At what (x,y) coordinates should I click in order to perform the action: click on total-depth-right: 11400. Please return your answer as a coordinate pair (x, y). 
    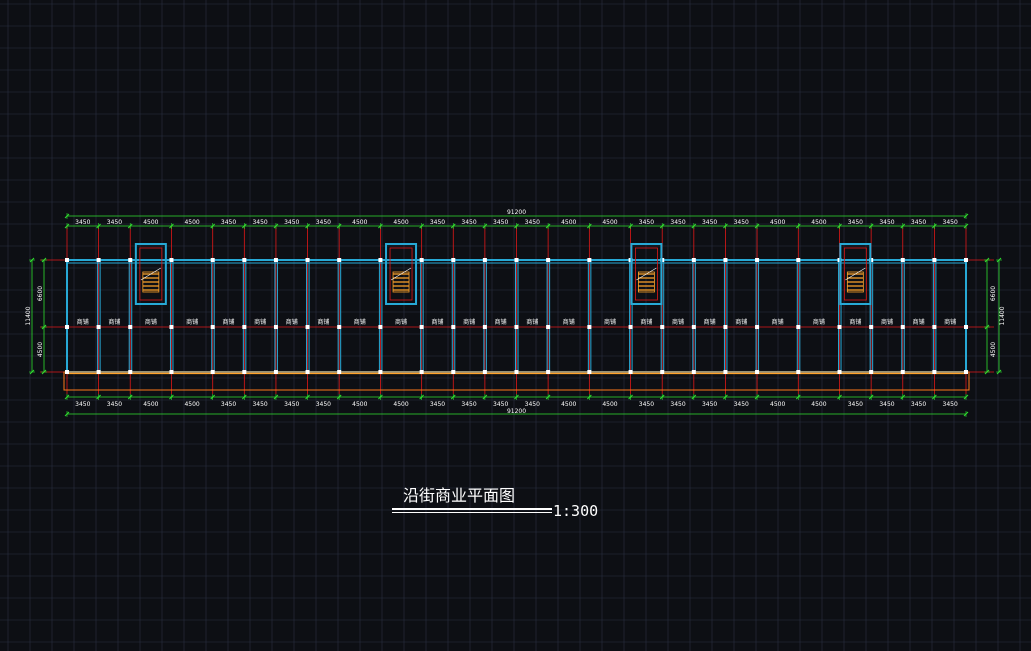
    Looking at the image, I should click on (1002, 315).